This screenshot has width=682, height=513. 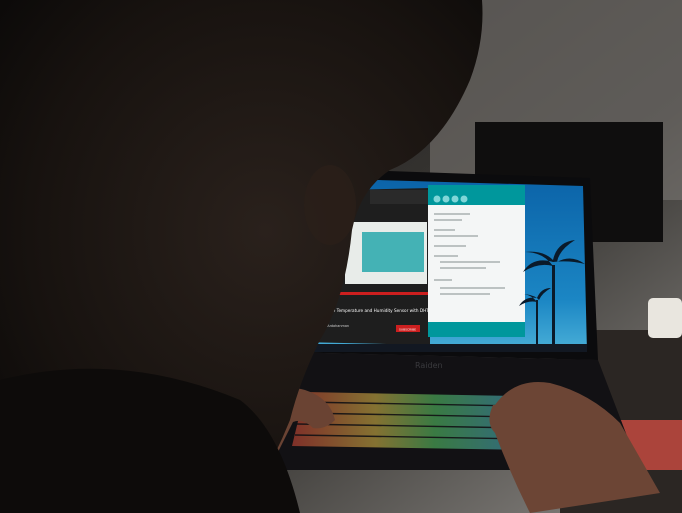 What do you see at coordinates (400, 197) in the screenshot?
I see `browser-tabbar` at bounding box center [400, 197].